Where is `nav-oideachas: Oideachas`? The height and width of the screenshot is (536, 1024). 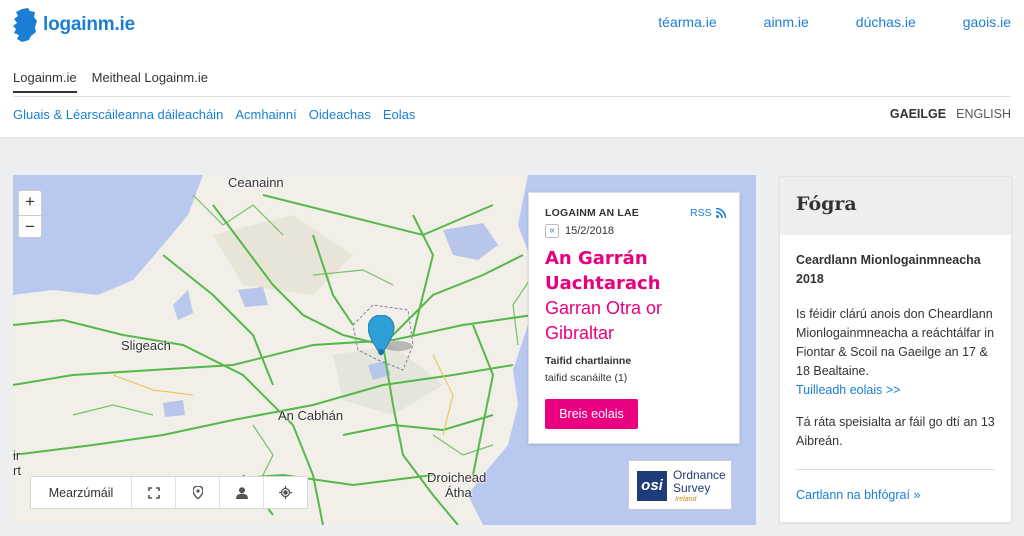
nav-oideachas: Oideachas is located at coordinates (340, 114).